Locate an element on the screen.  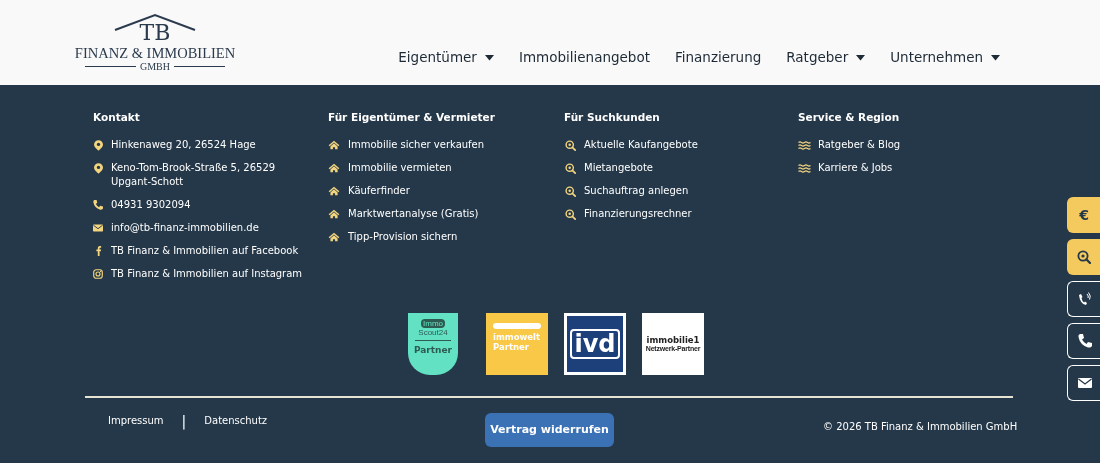
nav-link: Eigentümer is located at coordinates (446, 57).